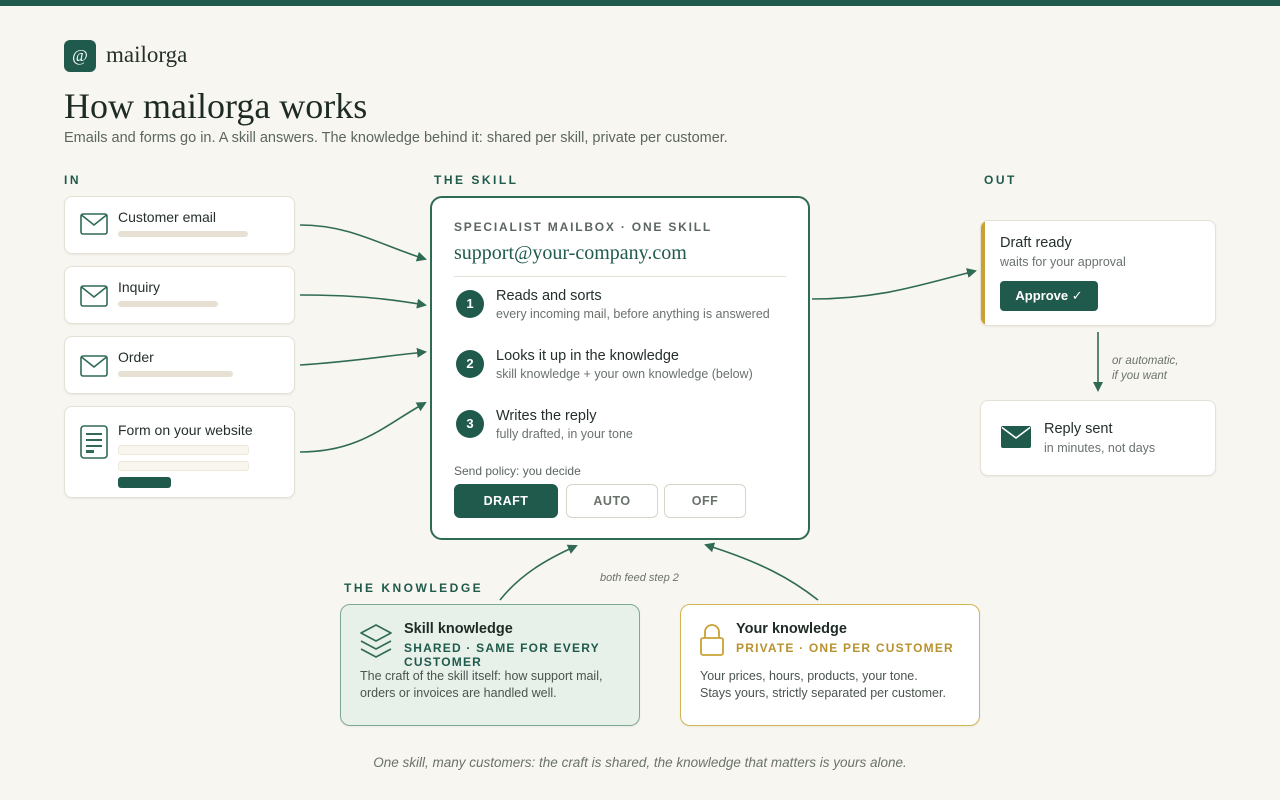  What do you see at coordinates (587, 356) in the screenshot?
I see `step-title: Looks it up in the knowledge` at bounding box center [587, 356].